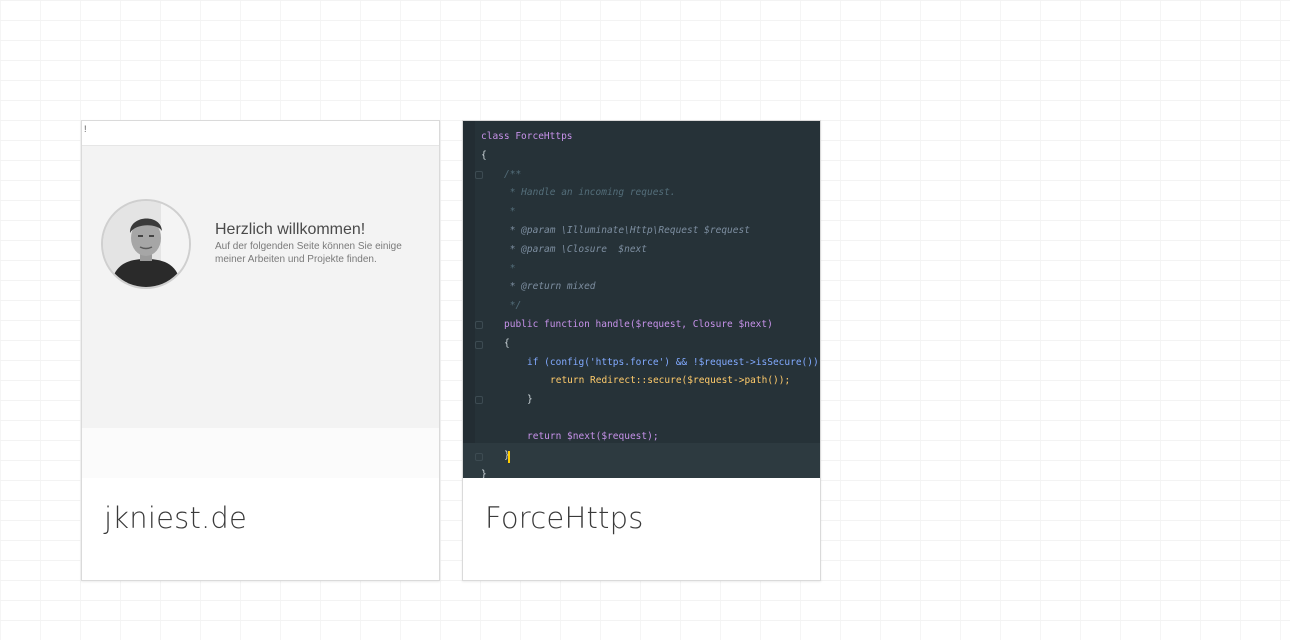 This screenshot has width=1290, height=640. I want to click on code-line: return $next($request);, so click(593, 436).